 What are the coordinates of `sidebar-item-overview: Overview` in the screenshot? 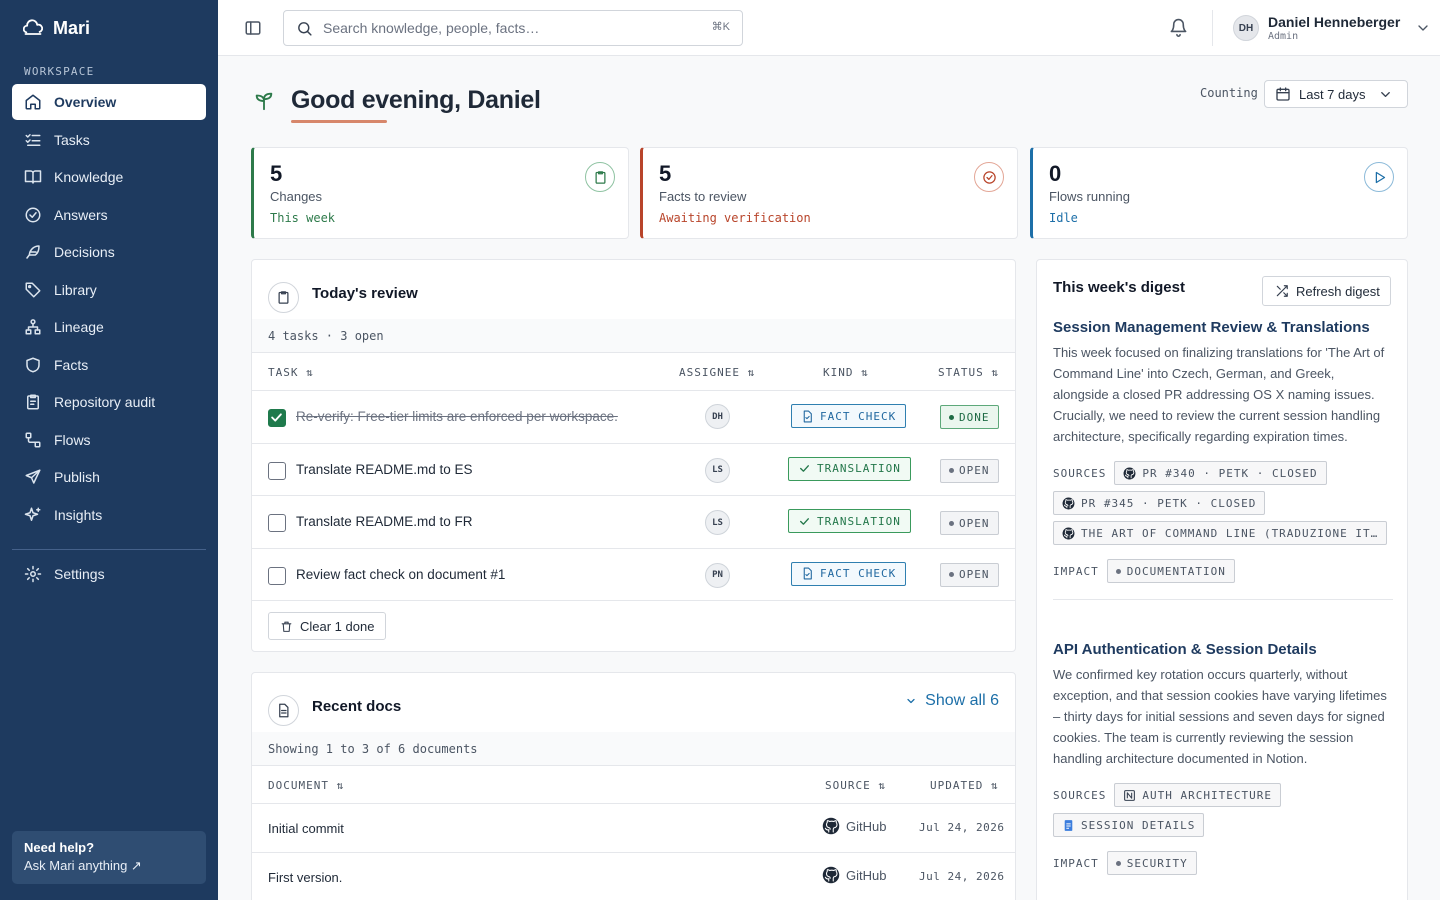 It's located at (109, 102).